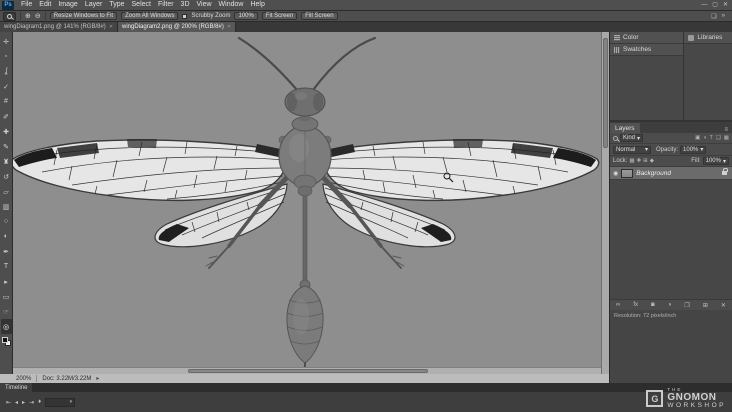 This screenshot has height=412, width=732. Describe the element at coordinates (625, 128) in the screenshot. I see `layers-tab: Layers` at that location.